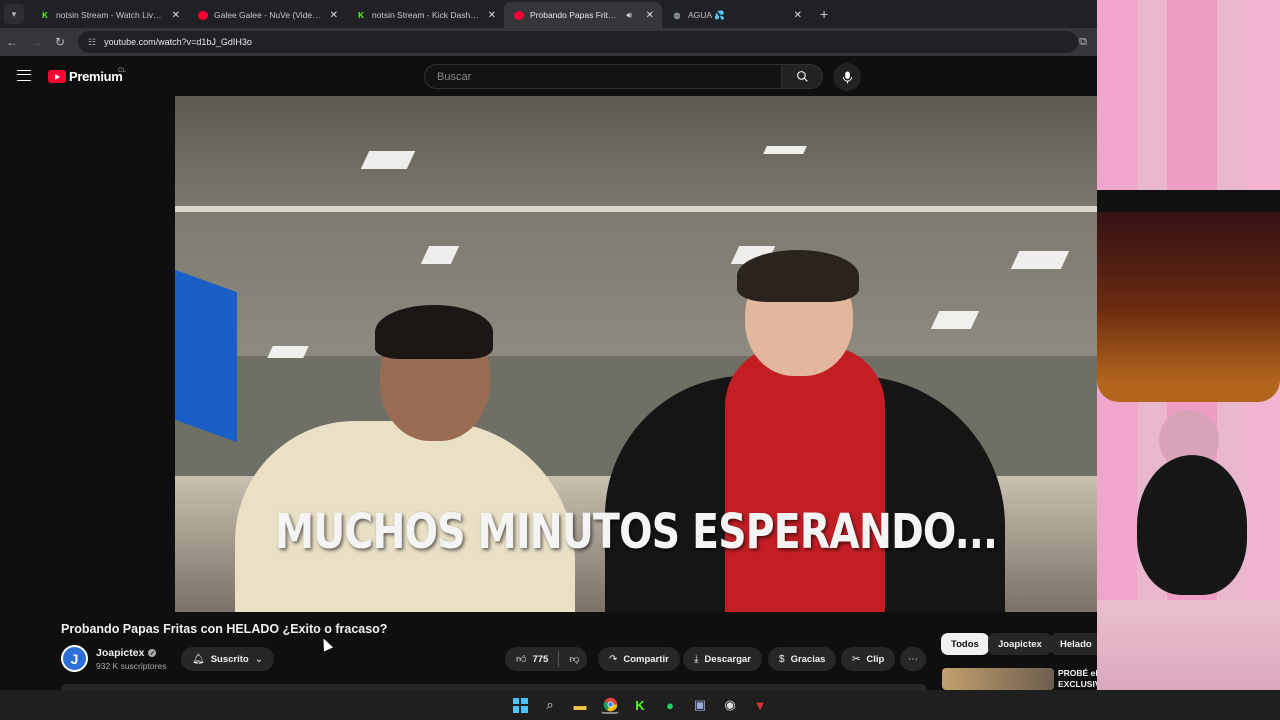 Image resolution: width=1280 pixels, height=720 pixels. What do you see at coordinates (700, 705) in the screenshot?
I see `terminal-icon: ▣` at bounding box center [700, 705].